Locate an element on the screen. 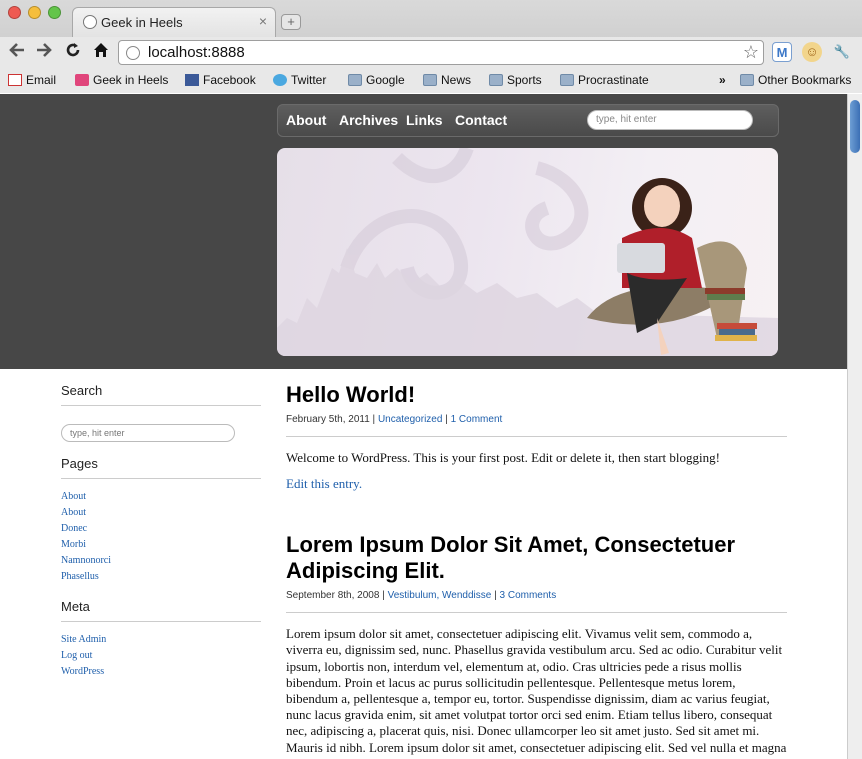  sidebar-meta-heading: Meta is located at coordinates (161, 610).